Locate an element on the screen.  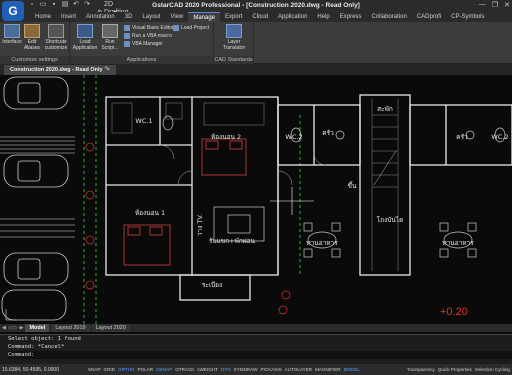
status-toggle-ortho: ORTHO is located at coordinates (126, 369).